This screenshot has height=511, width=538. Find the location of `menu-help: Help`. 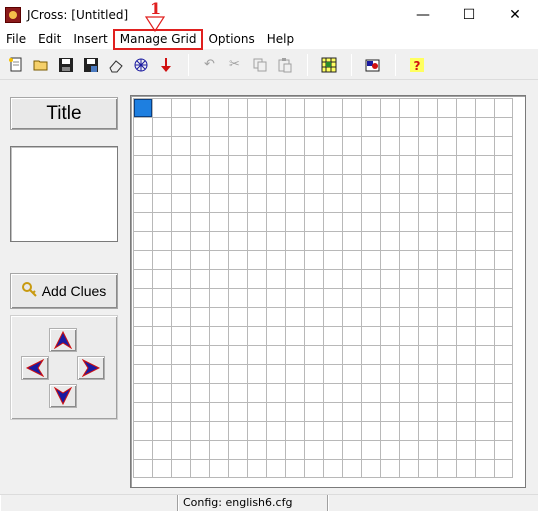

menu-help: Help is located at coordinates (280, 39).